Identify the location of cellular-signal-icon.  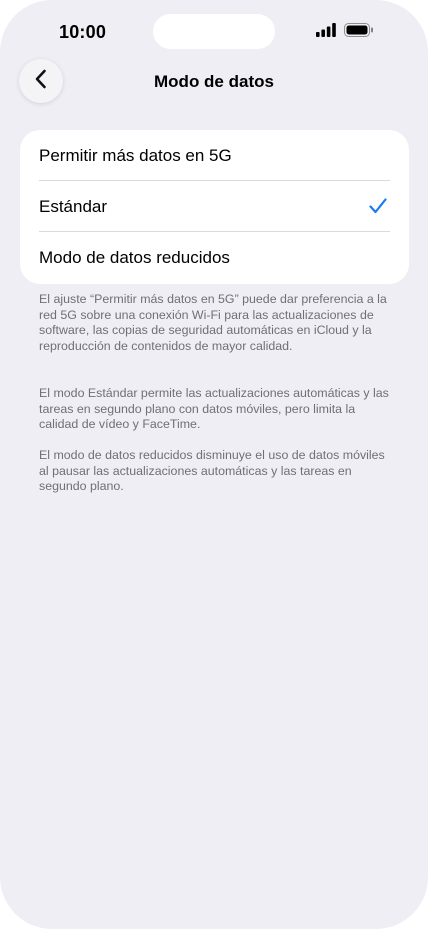
(327, 32).